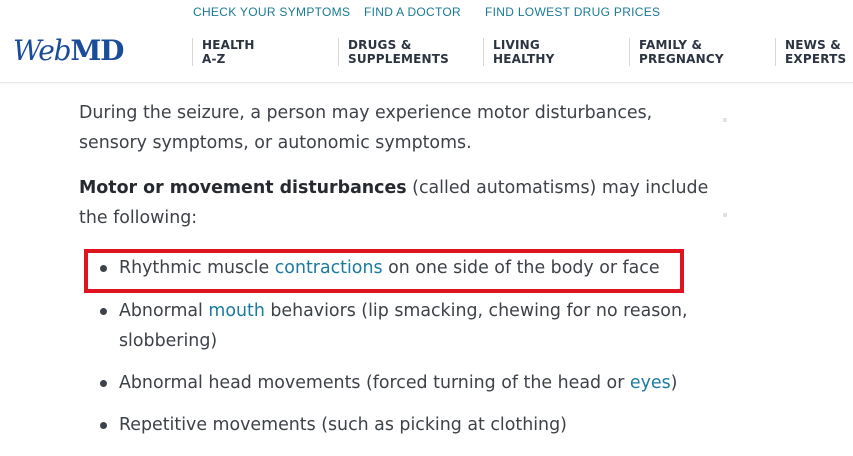 The width and height of the screenshot is (853, 456). Describe the element at coordinates (243, 188) in the screenshot. I see `motor-disturbances-heading: Motor or movement disturbances` at that location.